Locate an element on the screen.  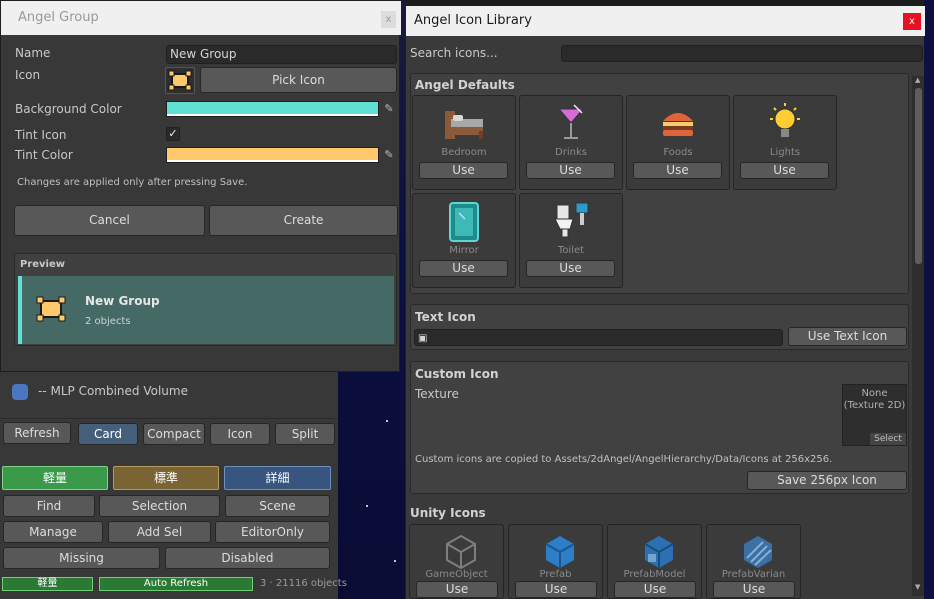
preview-count: 2 objects is located at coordinates (108, 321).